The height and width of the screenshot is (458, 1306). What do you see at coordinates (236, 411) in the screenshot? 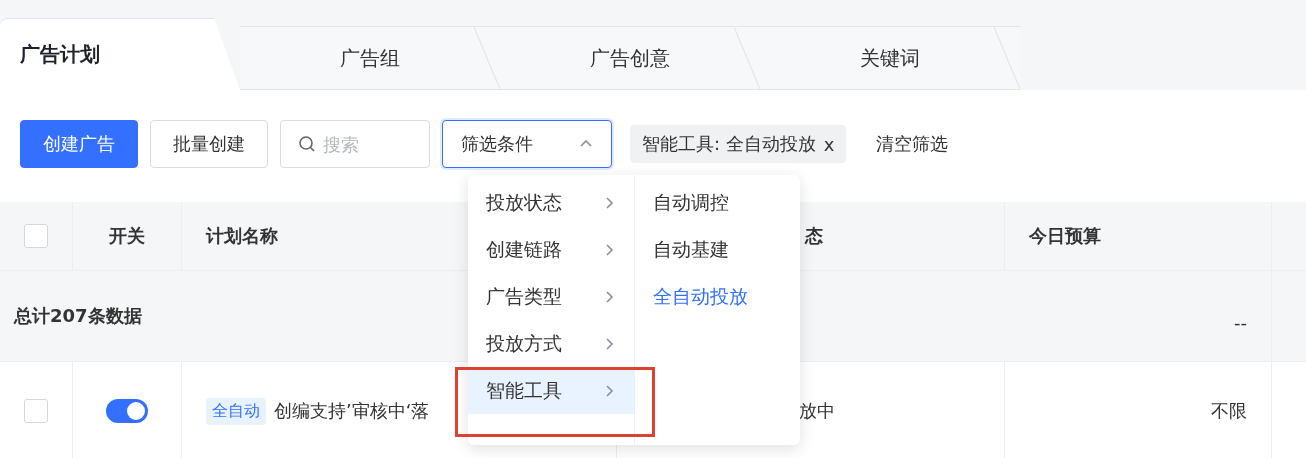
I see `tag: 全自动` at bounding box center [236, 411].